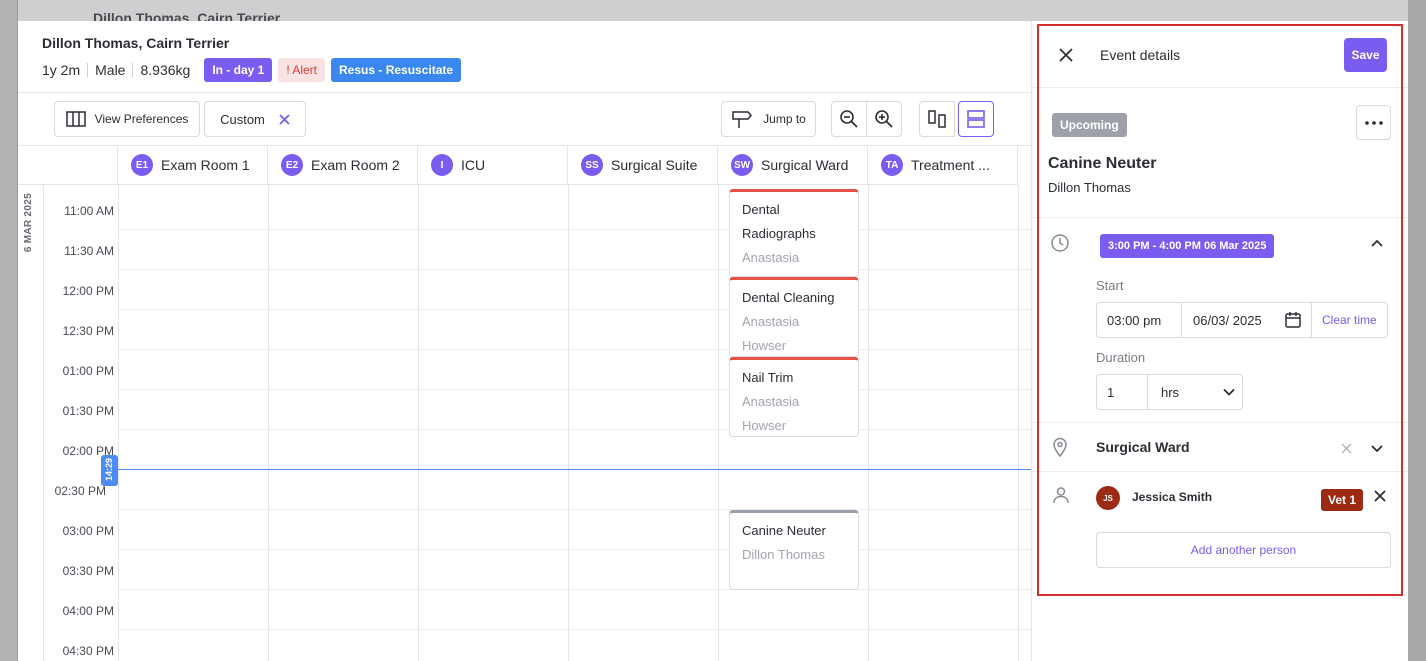 This screenshot has width=1426, height=661. Describe the element at coordinates (768, 377) in the screenshot. I see `event-title: Nail Trim` at that location.